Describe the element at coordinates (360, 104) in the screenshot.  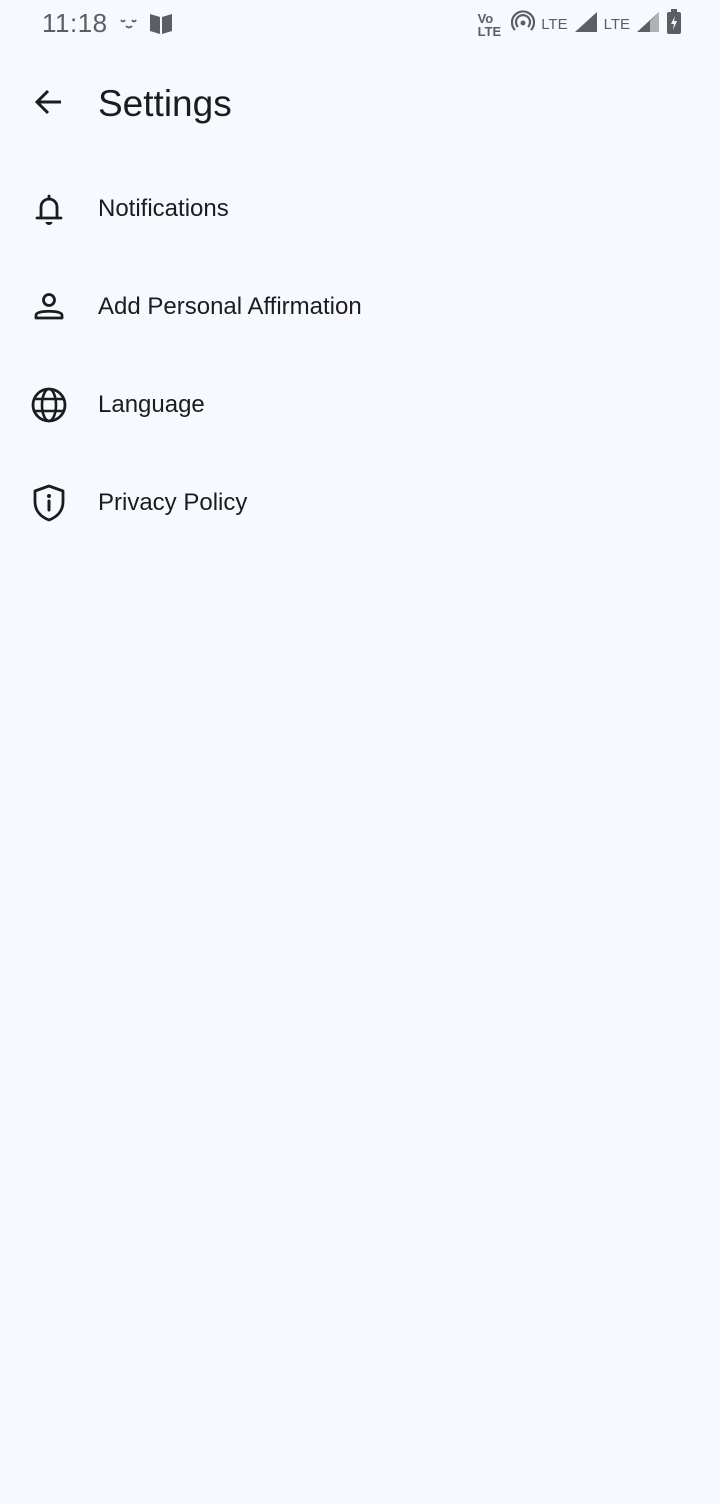
I see `app-bar: Settings` at that location.